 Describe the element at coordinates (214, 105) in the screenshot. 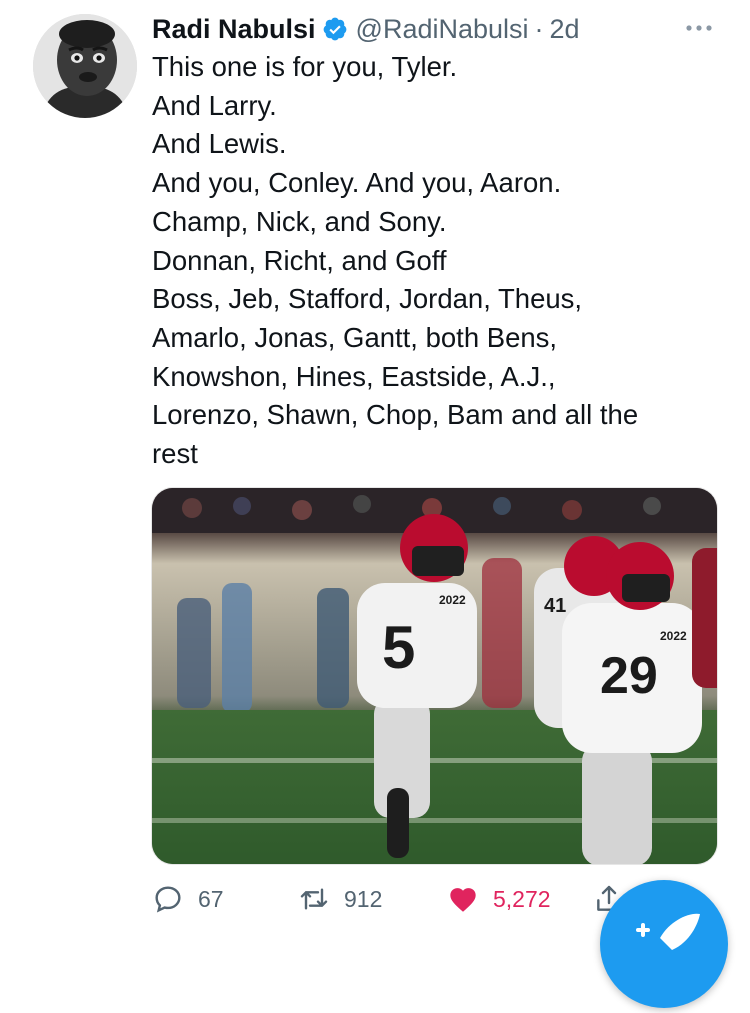

I see `tweet-text-line: And Larry.` at that location.